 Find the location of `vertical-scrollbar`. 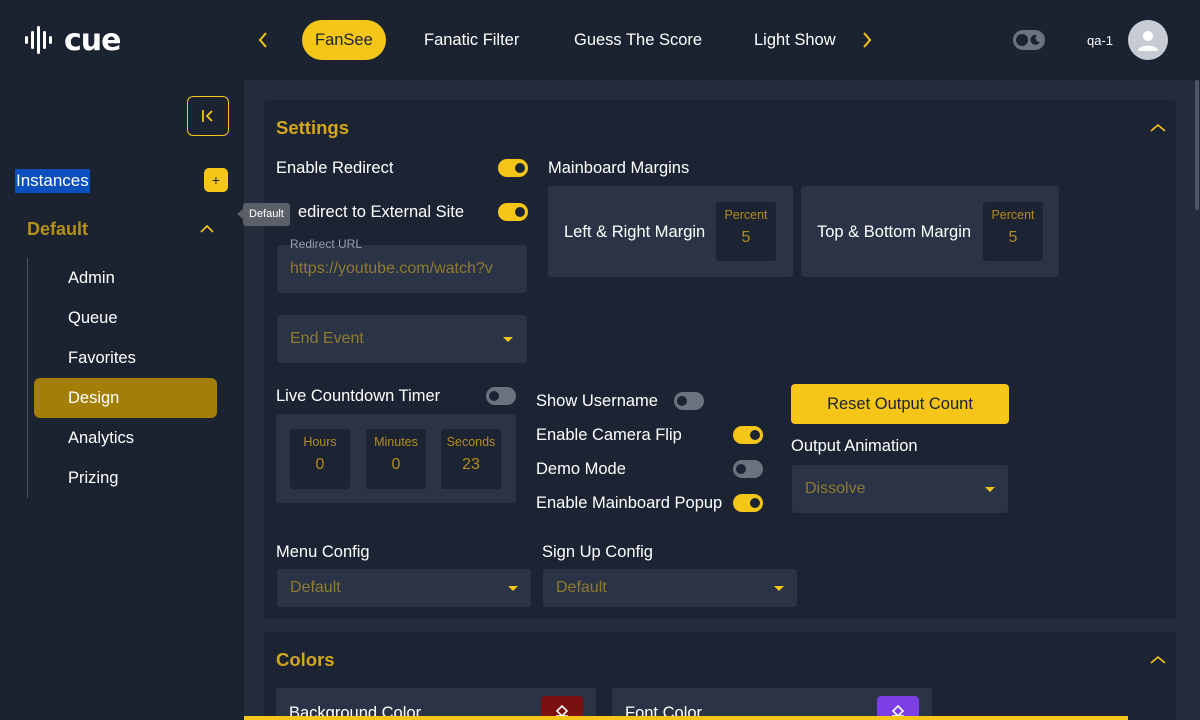

vertical-scrollbar is located at coordinates (1197, 145).